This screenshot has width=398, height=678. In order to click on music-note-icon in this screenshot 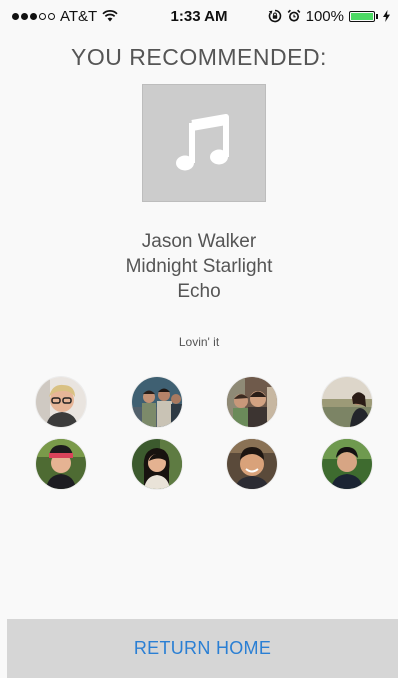, I will do `click(202, 142)`.